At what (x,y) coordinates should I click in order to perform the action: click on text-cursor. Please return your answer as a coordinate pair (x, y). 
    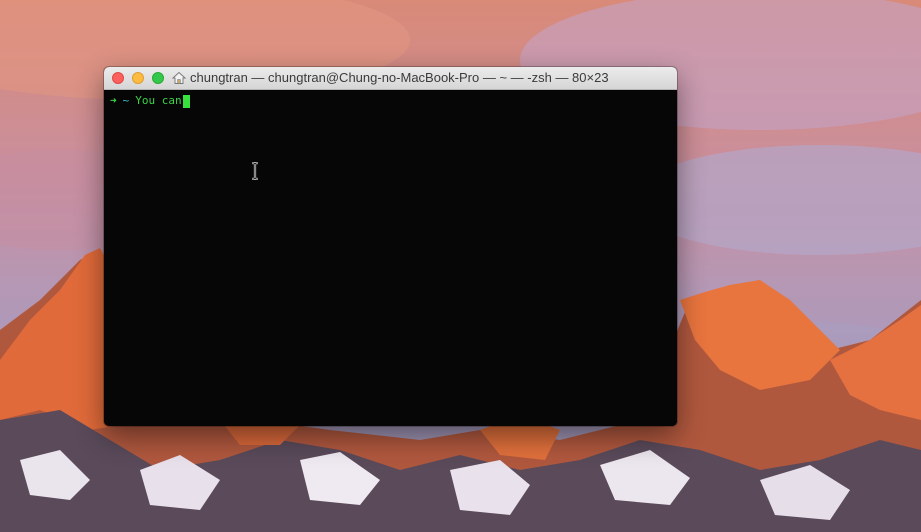
    Looking at the image, I should click on (186, 101).